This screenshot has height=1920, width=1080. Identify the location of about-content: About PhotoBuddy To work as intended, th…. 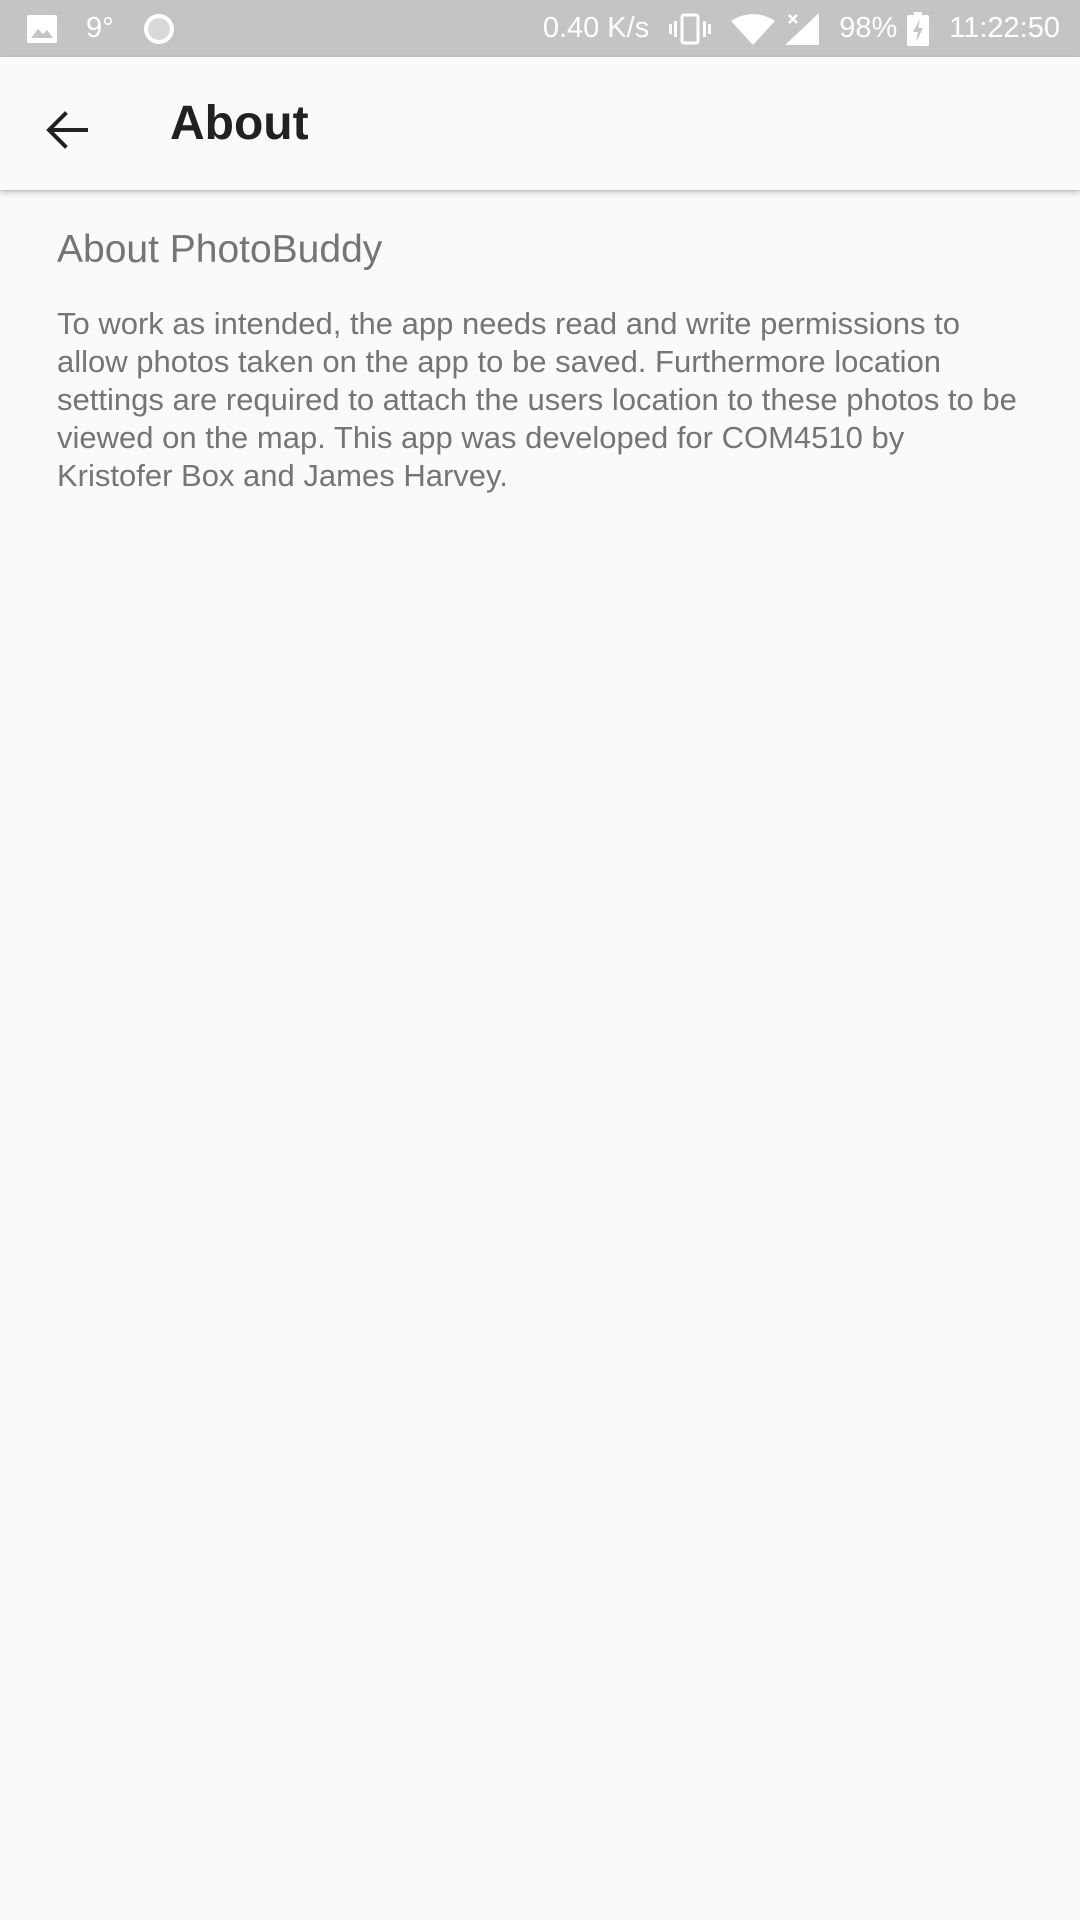
(537, 342).